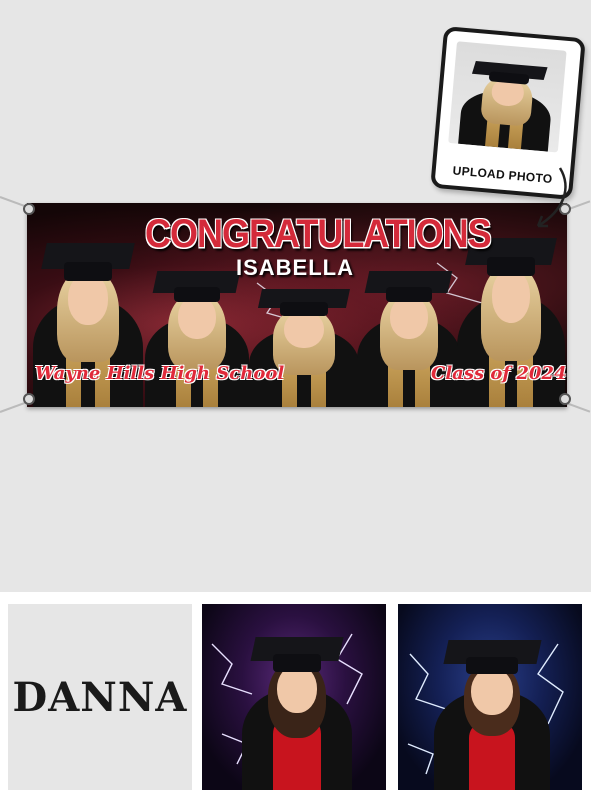 The width and height of the screenshot is (591, 803). I want to click on graduate-name: ISABELLA, so click(295, 267).